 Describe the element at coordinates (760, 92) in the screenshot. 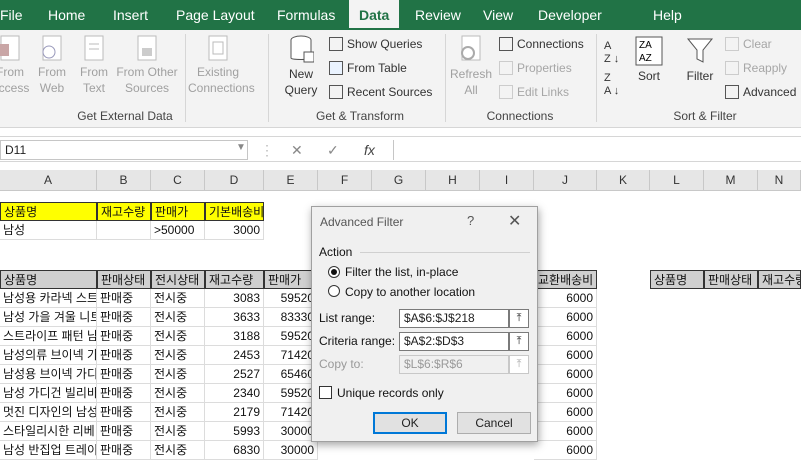

I see `advanced-filter-button: Advanced` at that location.